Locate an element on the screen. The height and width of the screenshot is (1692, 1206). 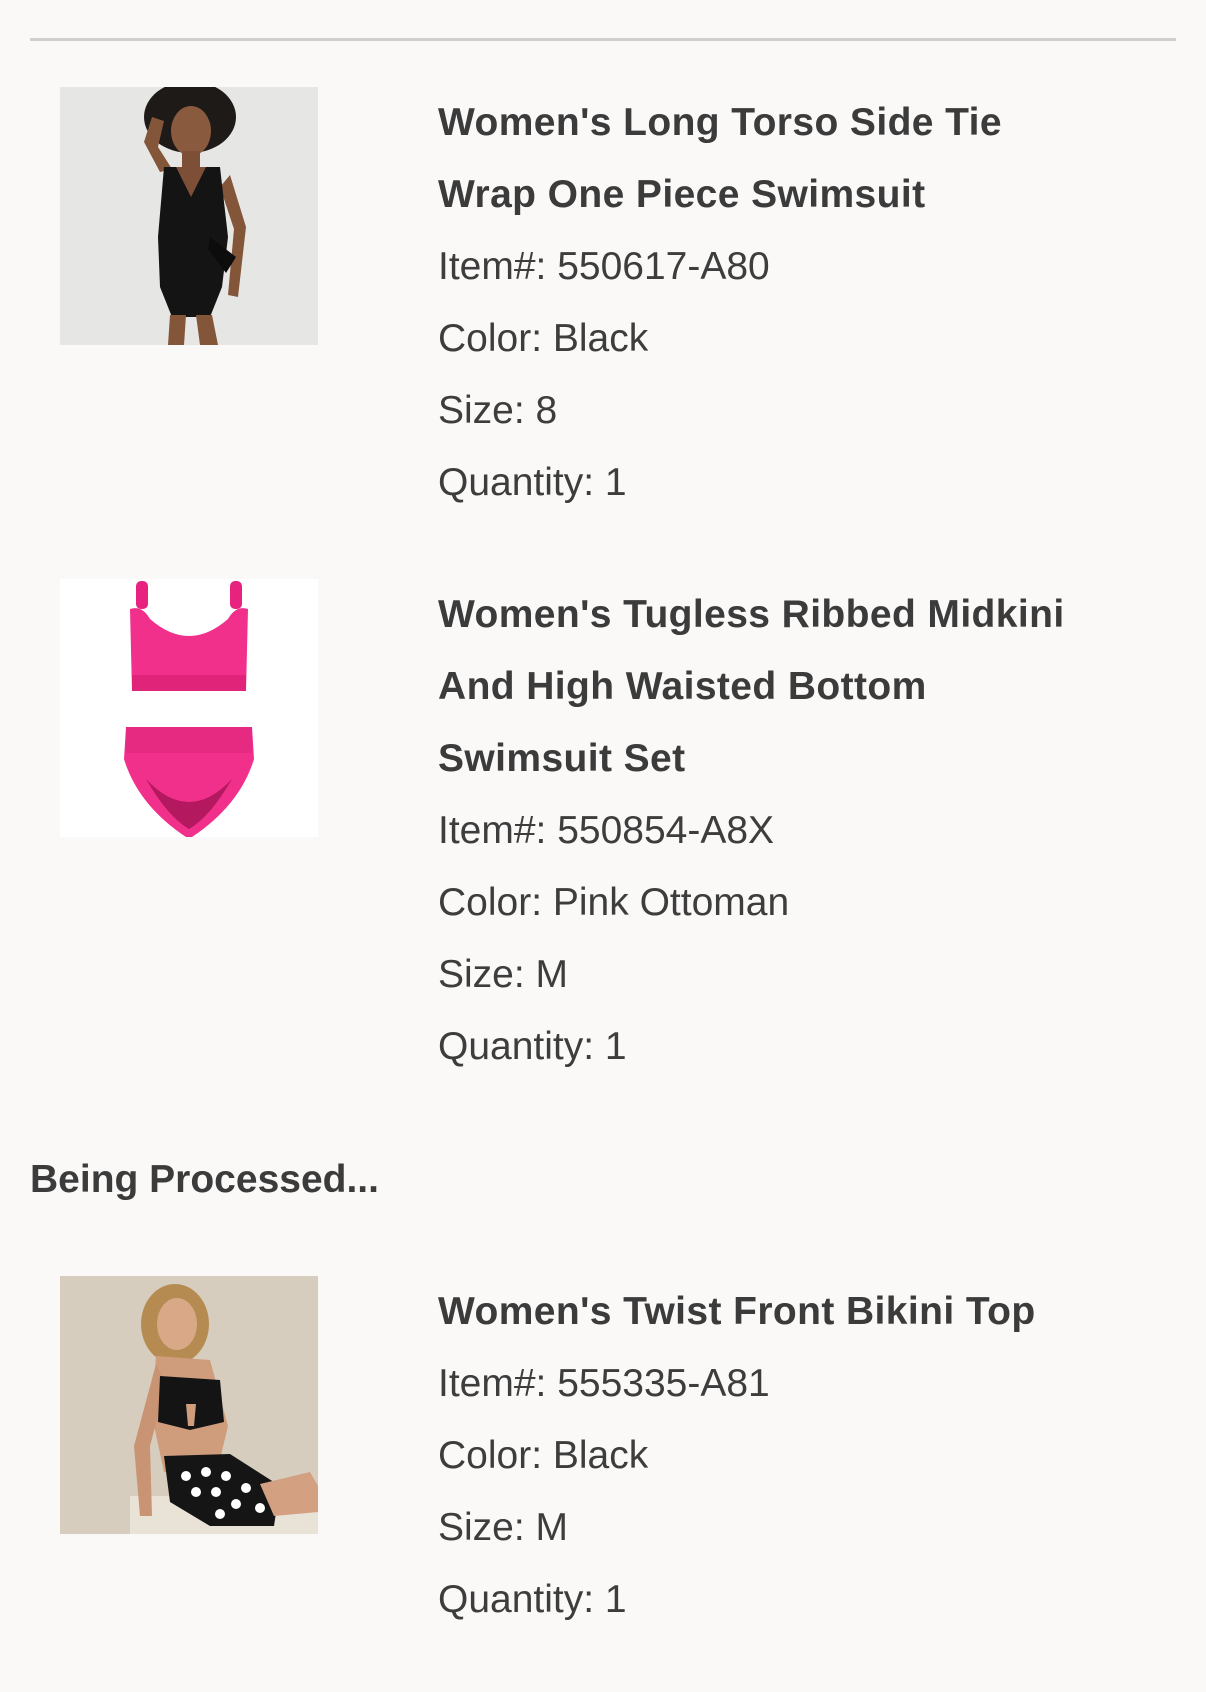
product-title: Wrap One Piece Swimsuit is located at coordinates (798, 195).